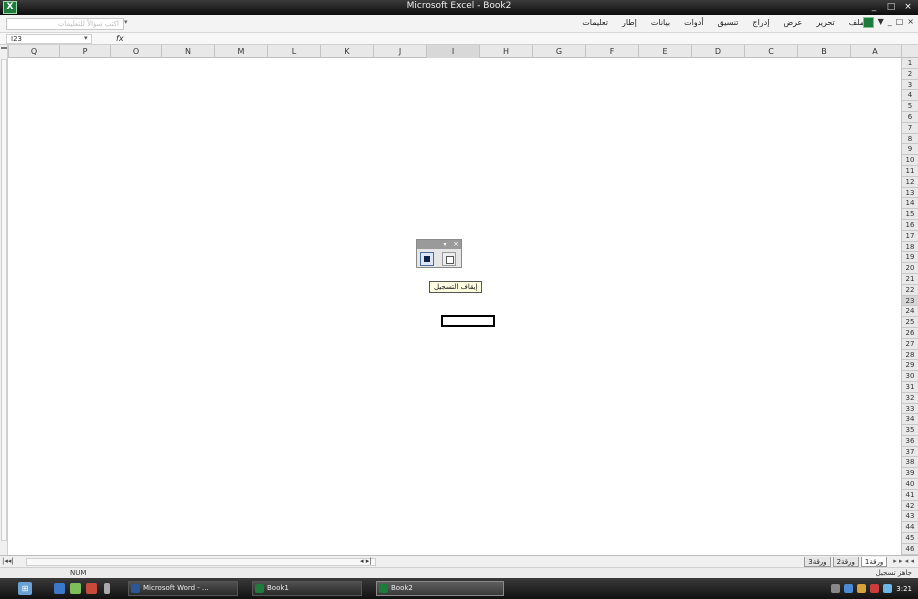 Image resolution: width=918 pixels, height=599 pixels. I want to click on row-header-cell: 11, so click(910, 171).